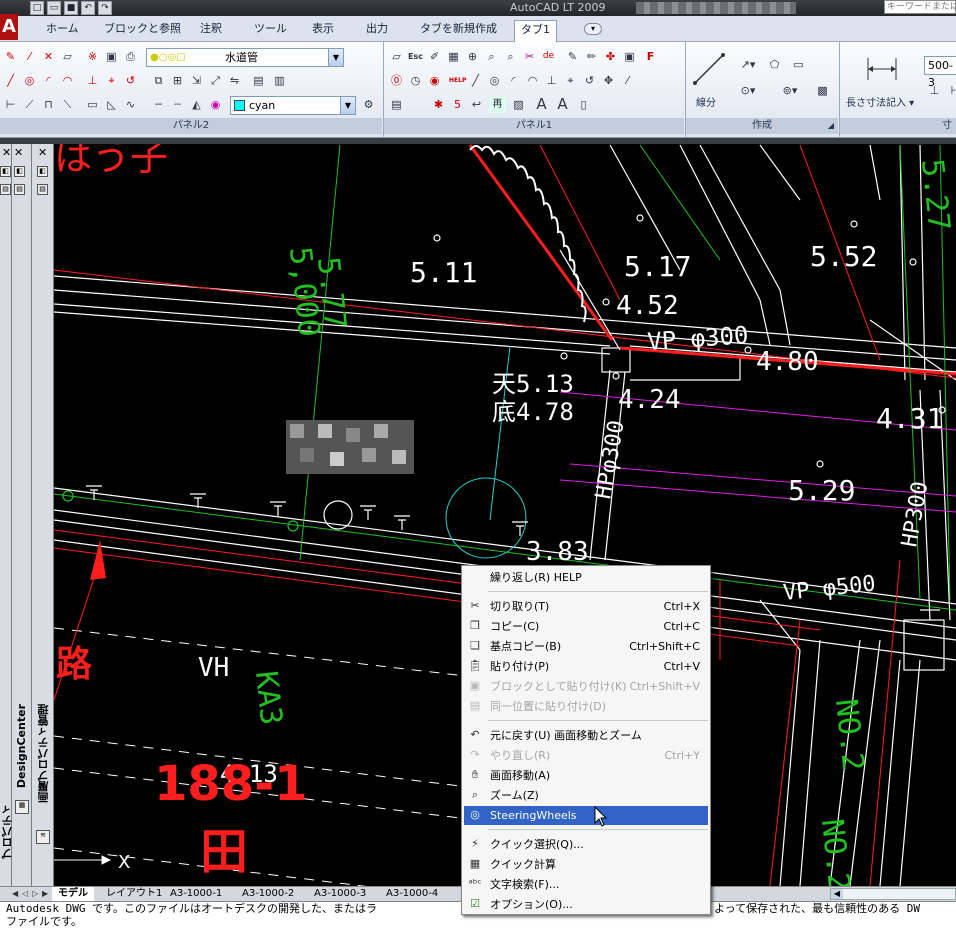  I want to click on new-icon: □, so click(37, 8).